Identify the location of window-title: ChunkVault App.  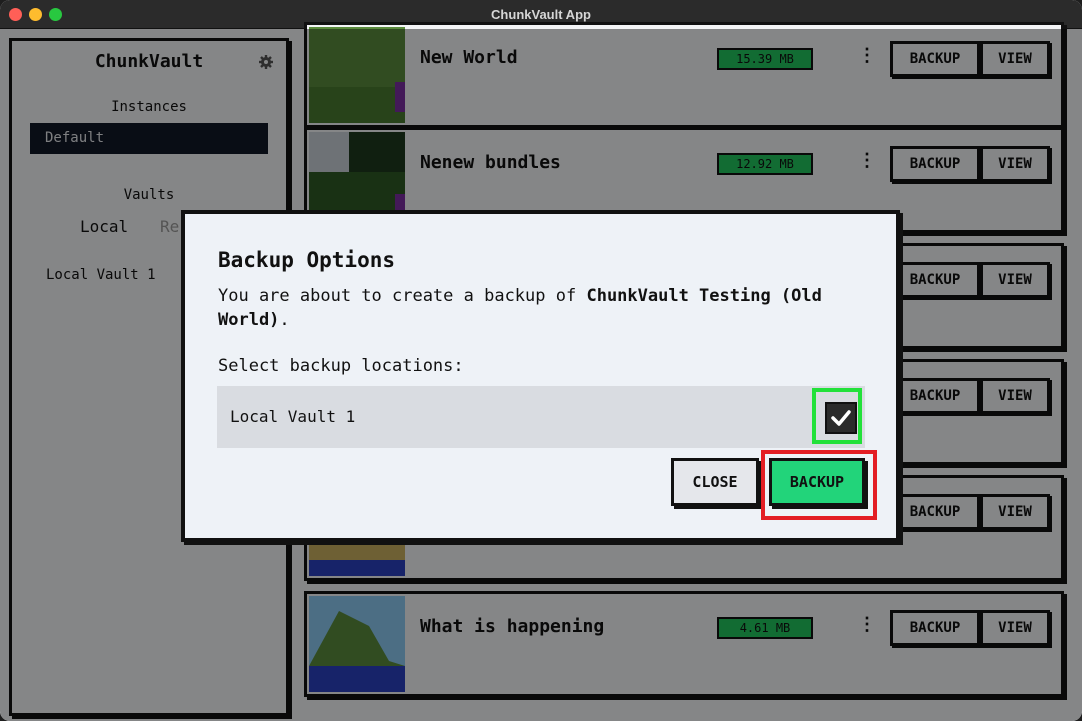
(541, 14).